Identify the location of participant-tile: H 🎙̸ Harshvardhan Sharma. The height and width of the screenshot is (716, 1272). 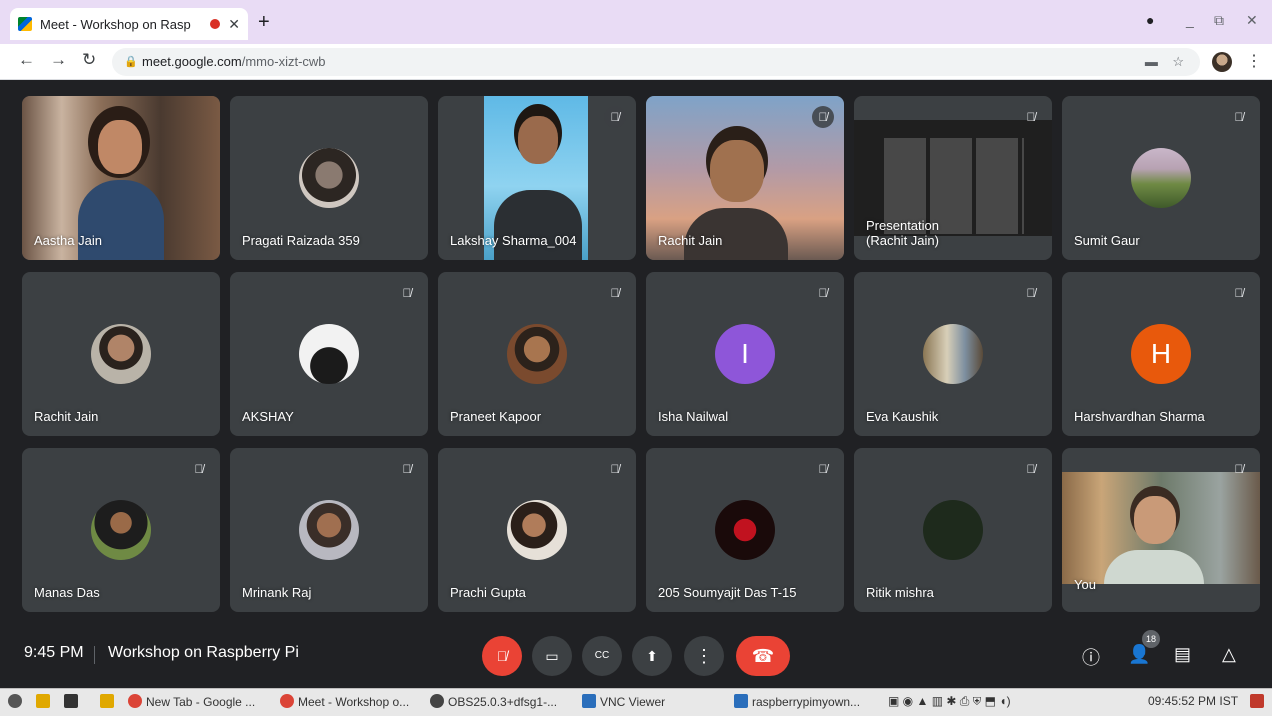
(1161, 354).